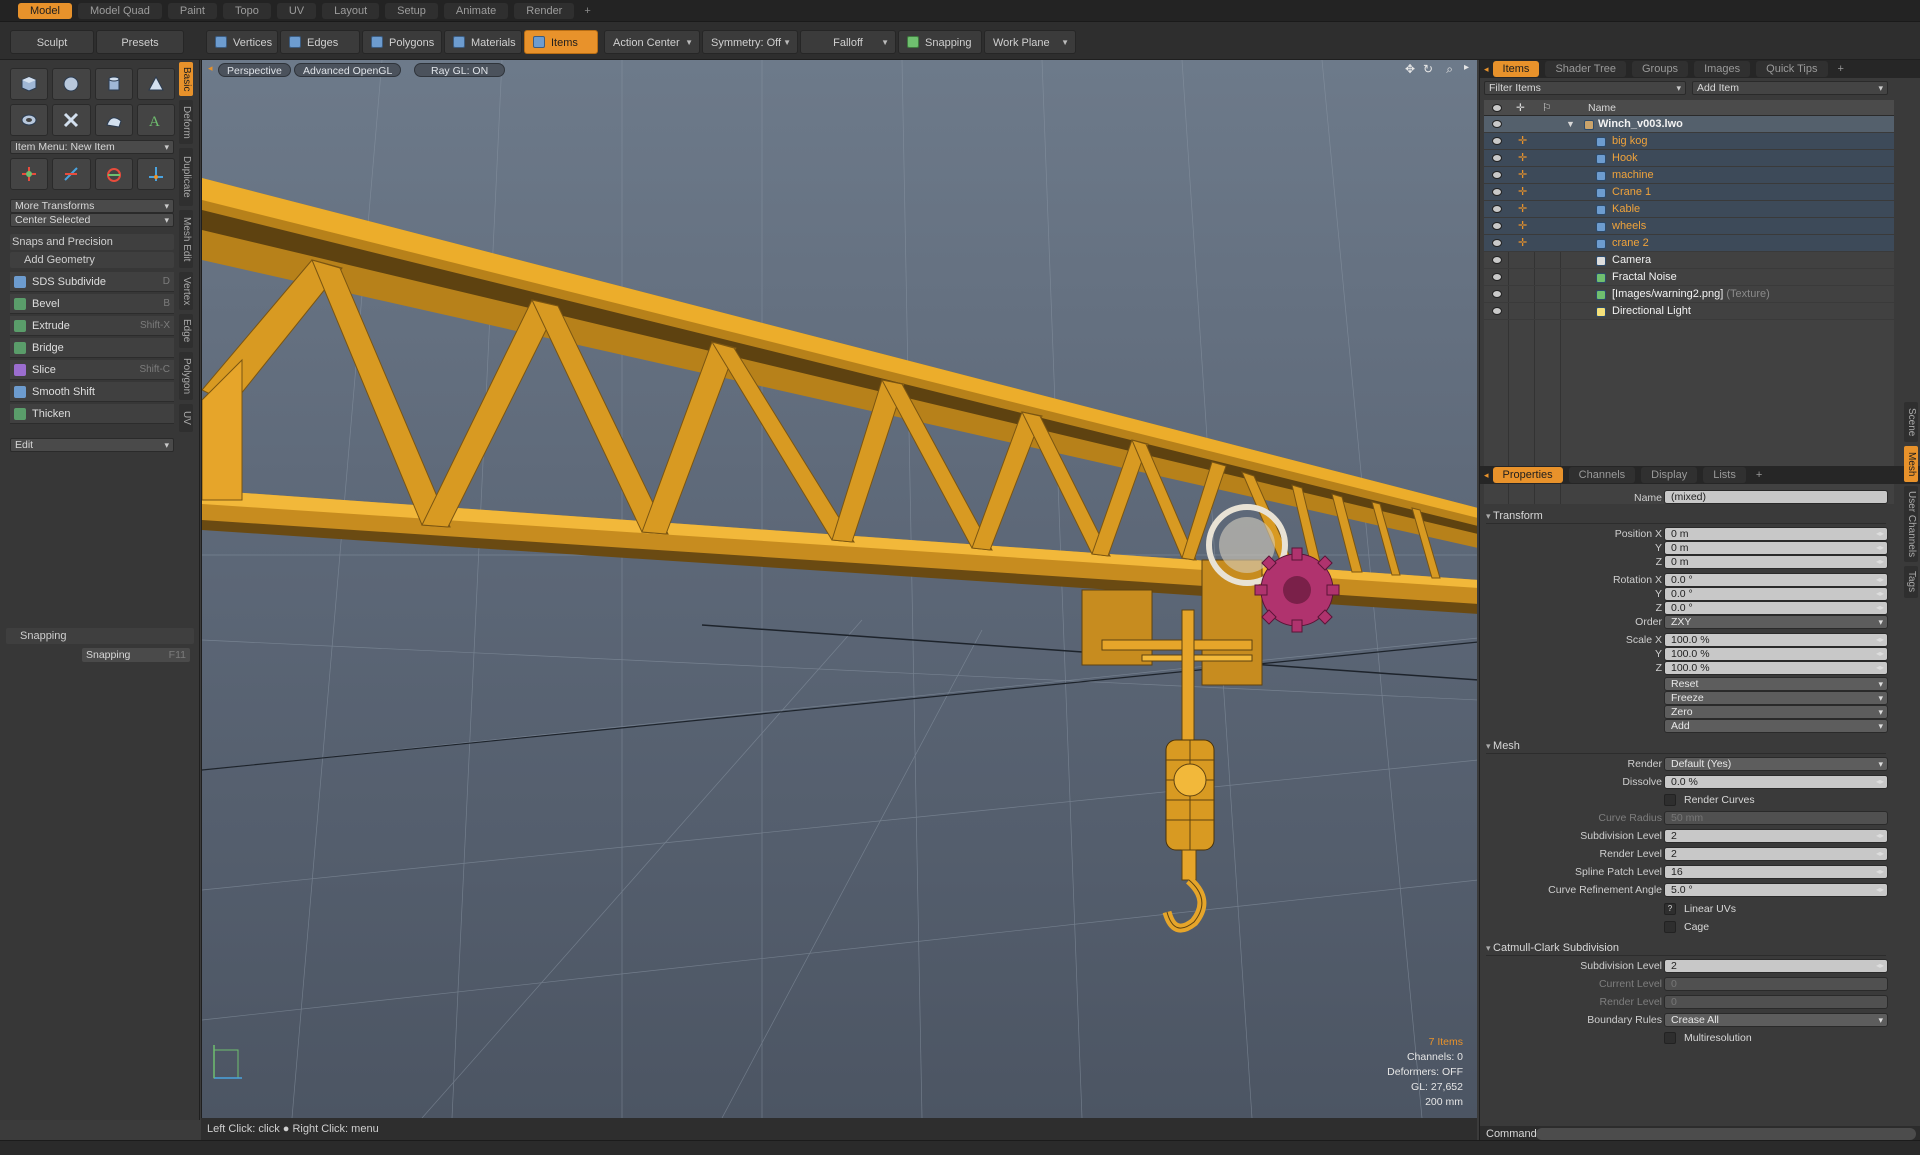 The image size is (1920, 1155). Describe the element at coordinates (1776, 580) in the screenshot. I see `rotation-x-field: 0.0 °` at that location.